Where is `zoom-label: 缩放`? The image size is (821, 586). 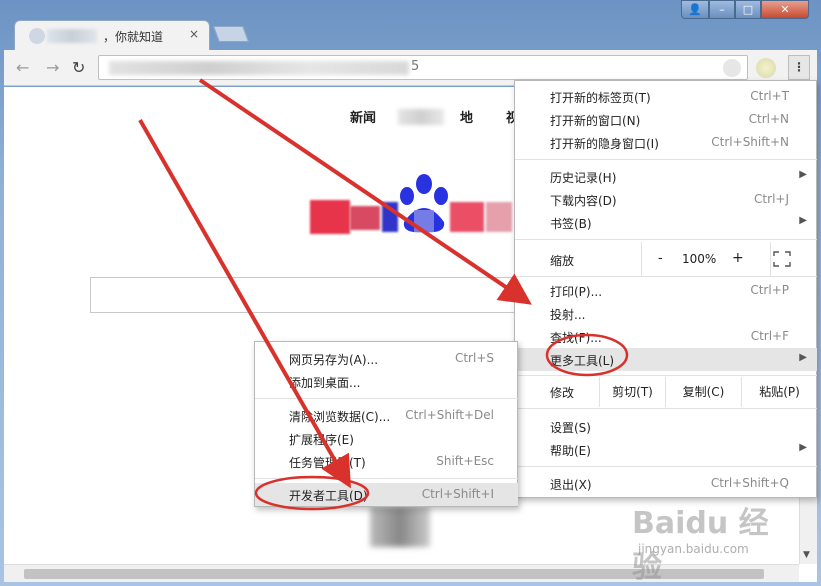
zoom-label: 缩放 is located at coordinates (562, 261).